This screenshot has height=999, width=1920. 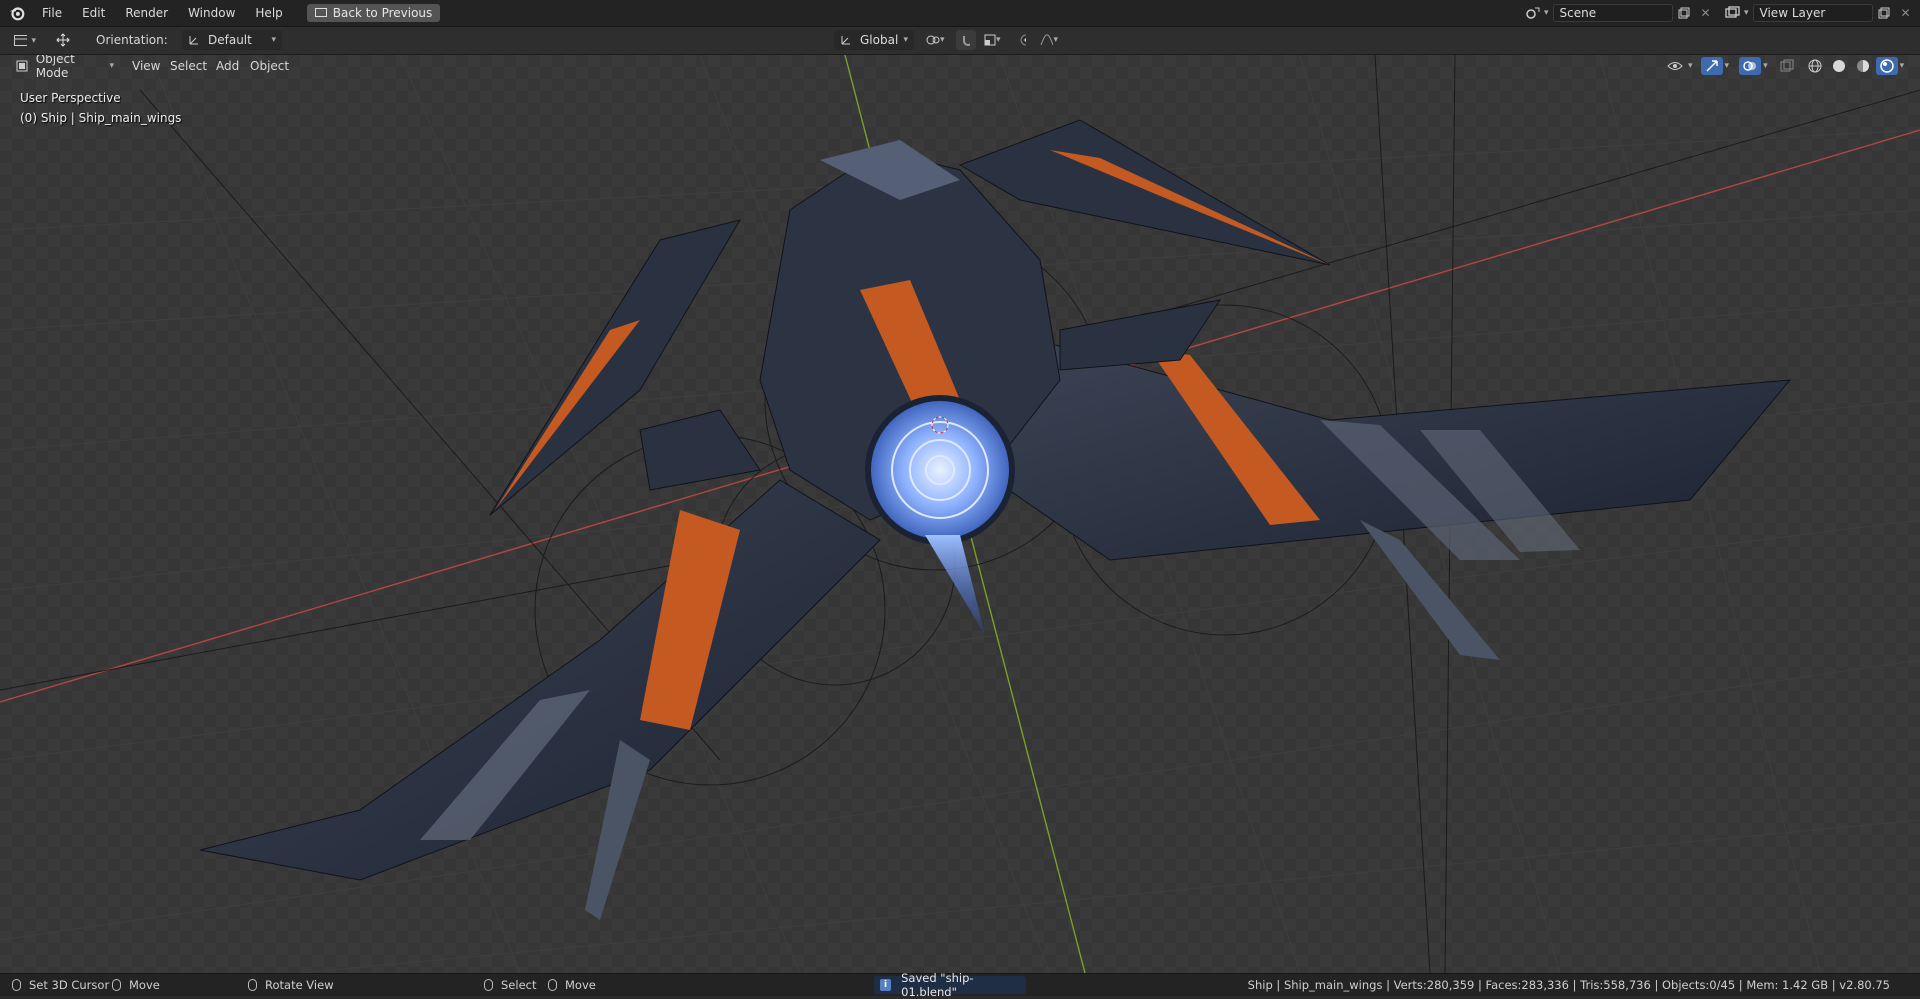 What do you see at coordinates (132, 40) in the screenshot?
I see `orientation-label: Orientation:` at bounding box center [132, 40].